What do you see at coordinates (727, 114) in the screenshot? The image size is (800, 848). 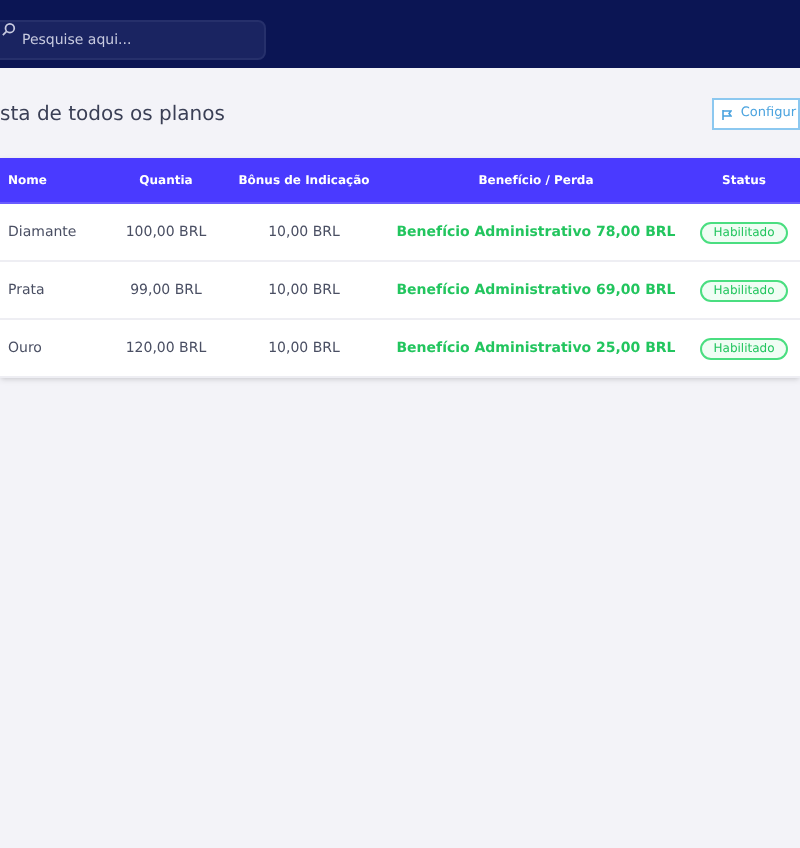 I see `flag-icon` at bounding box center [727, 114].